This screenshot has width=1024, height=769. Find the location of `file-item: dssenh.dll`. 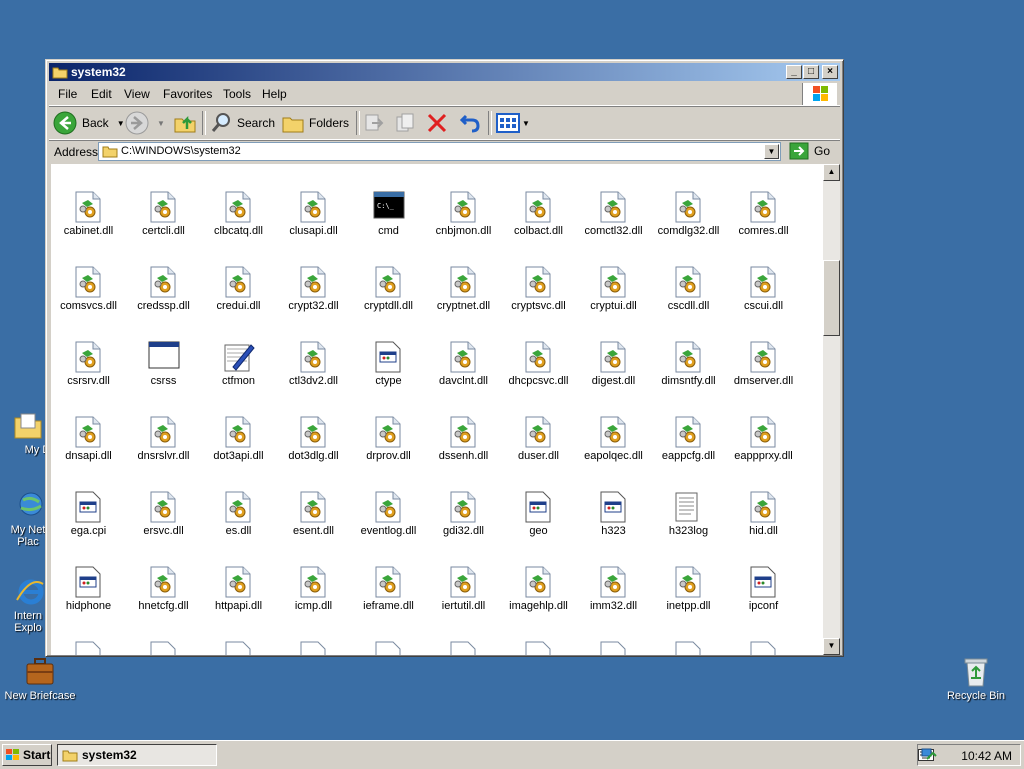

file-item: dssenh.dll is located at coordinates (463, 429).